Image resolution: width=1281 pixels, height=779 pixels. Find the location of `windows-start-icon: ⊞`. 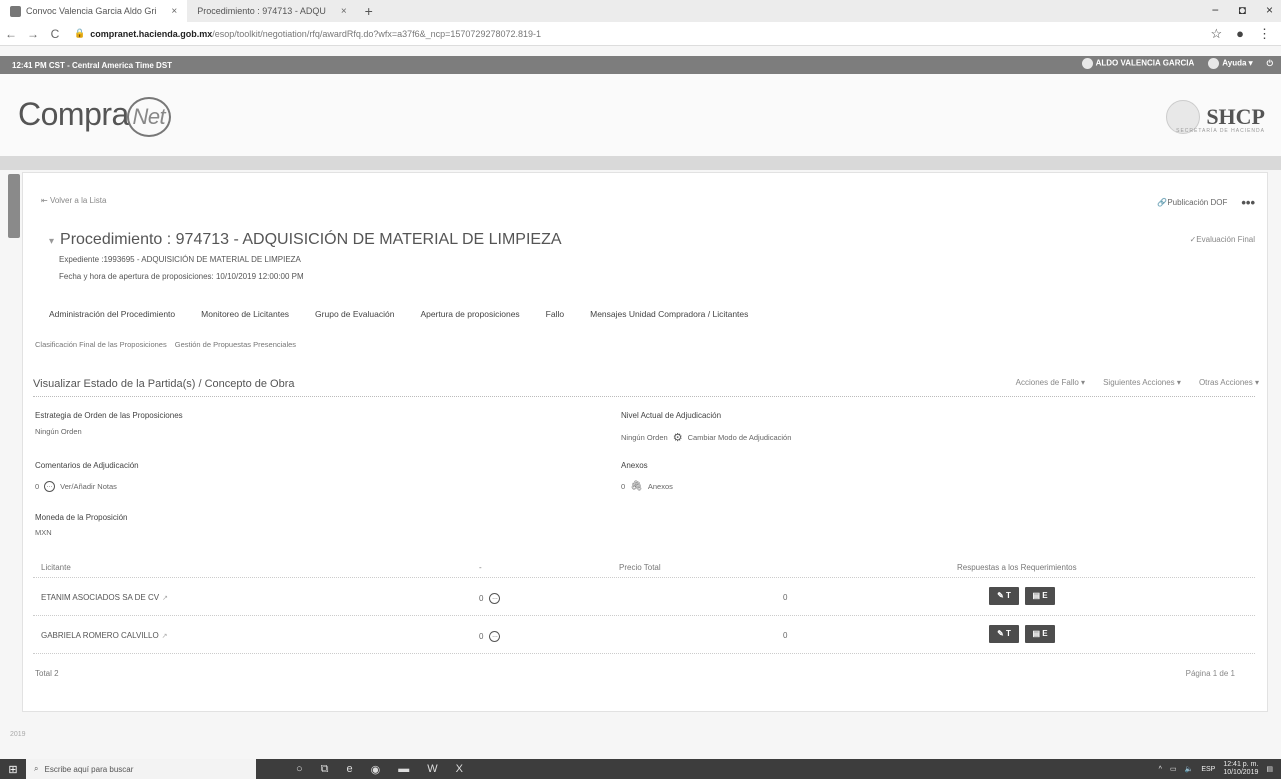

windows-start-icon: ⊞ is located at coordinates (13, 769).